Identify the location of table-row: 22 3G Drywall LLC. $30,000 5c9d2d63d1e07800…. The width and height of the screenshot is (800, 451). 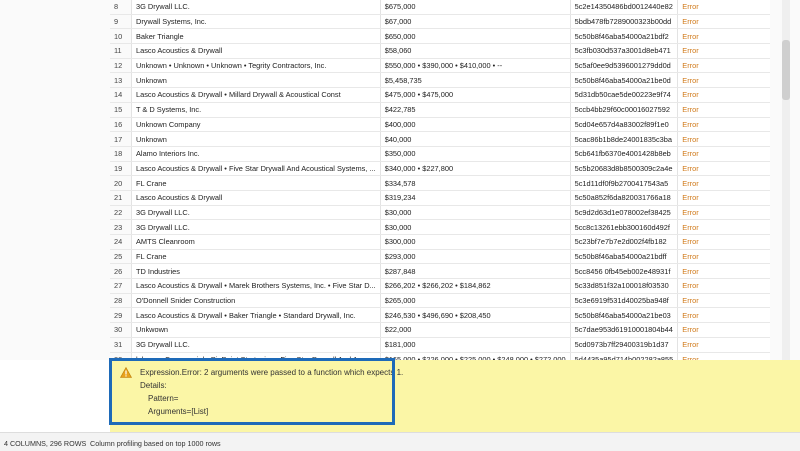
(447, 213).